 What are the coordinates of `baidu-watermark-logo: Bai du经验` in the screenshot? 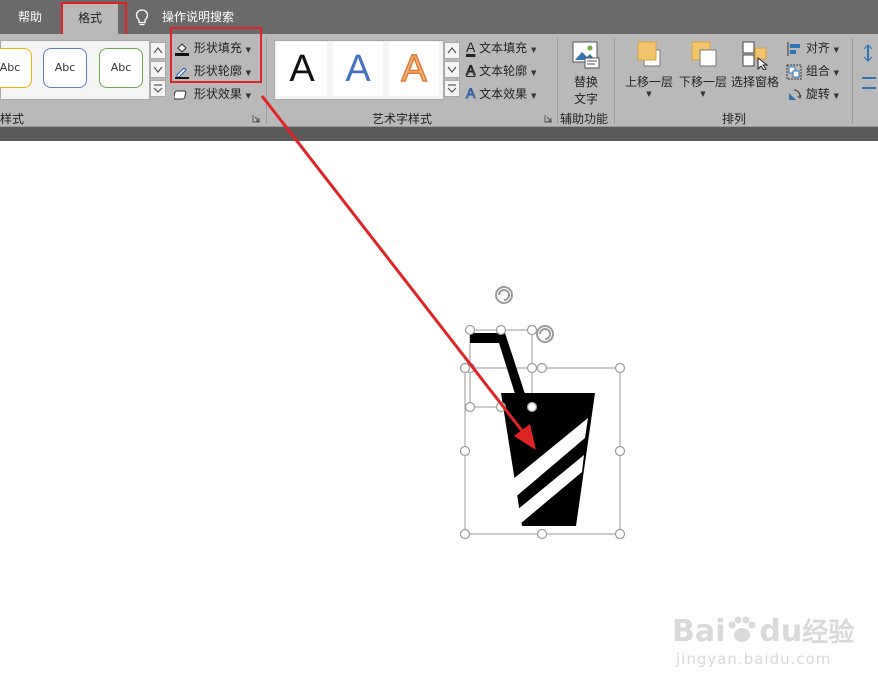 It's located at (763, 630).